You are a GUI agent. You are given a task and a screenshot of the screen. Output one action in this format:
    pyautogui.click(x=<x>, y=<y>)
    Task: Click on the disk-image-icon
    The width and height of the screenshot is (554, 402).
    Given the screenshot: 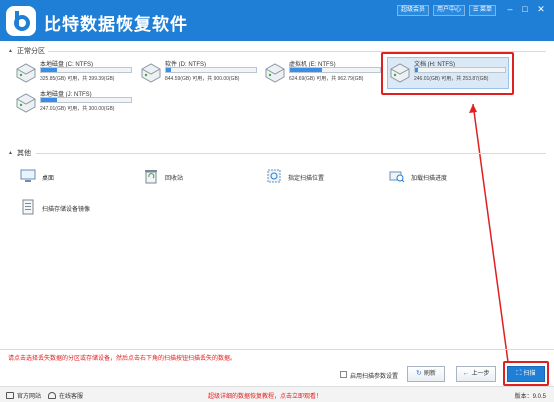 What is the action you would take?
    pyautogui.click(x=28, y=207)
    